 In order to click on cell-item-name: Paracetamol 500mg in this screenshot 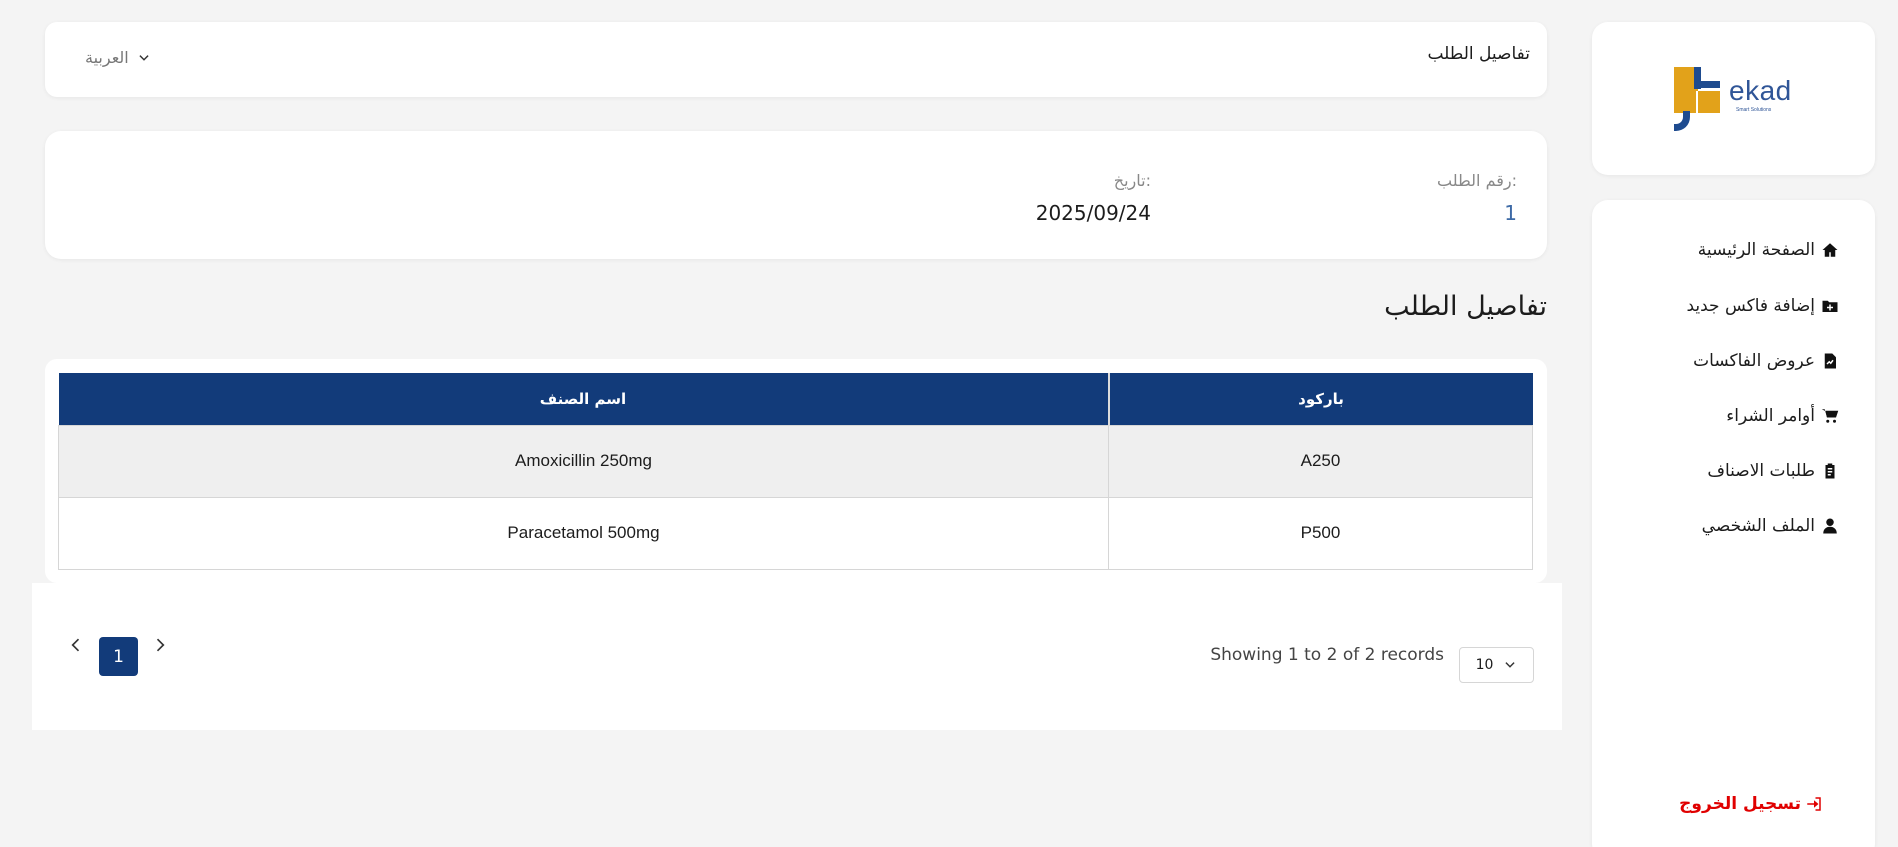, I will do `click(583, 533)`.